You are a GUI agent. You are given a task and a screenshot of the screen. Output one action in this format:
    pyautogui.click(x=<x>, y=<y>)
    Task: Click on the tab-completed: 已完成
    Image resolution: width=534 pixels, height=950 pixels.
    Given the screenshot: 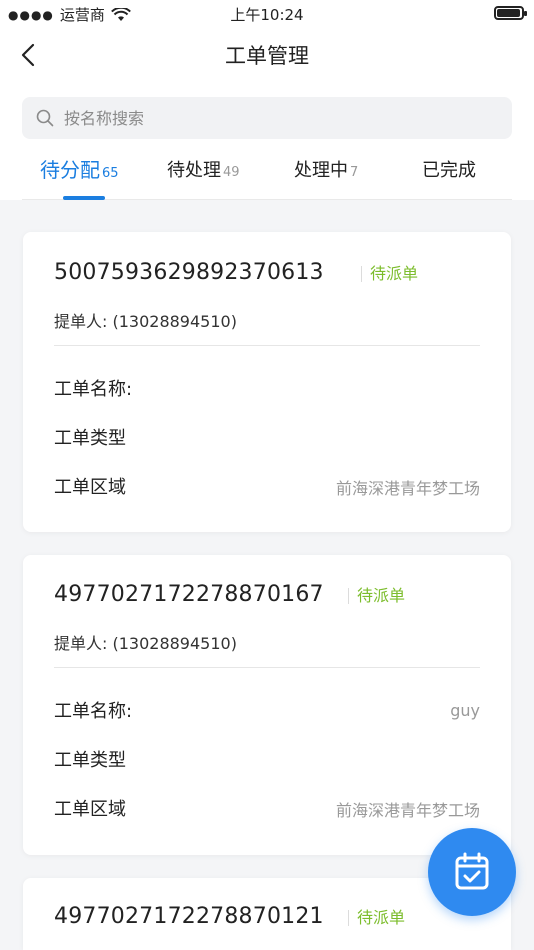 What is the action you would take?
    pyautogui.click(x=449, y=169)
    